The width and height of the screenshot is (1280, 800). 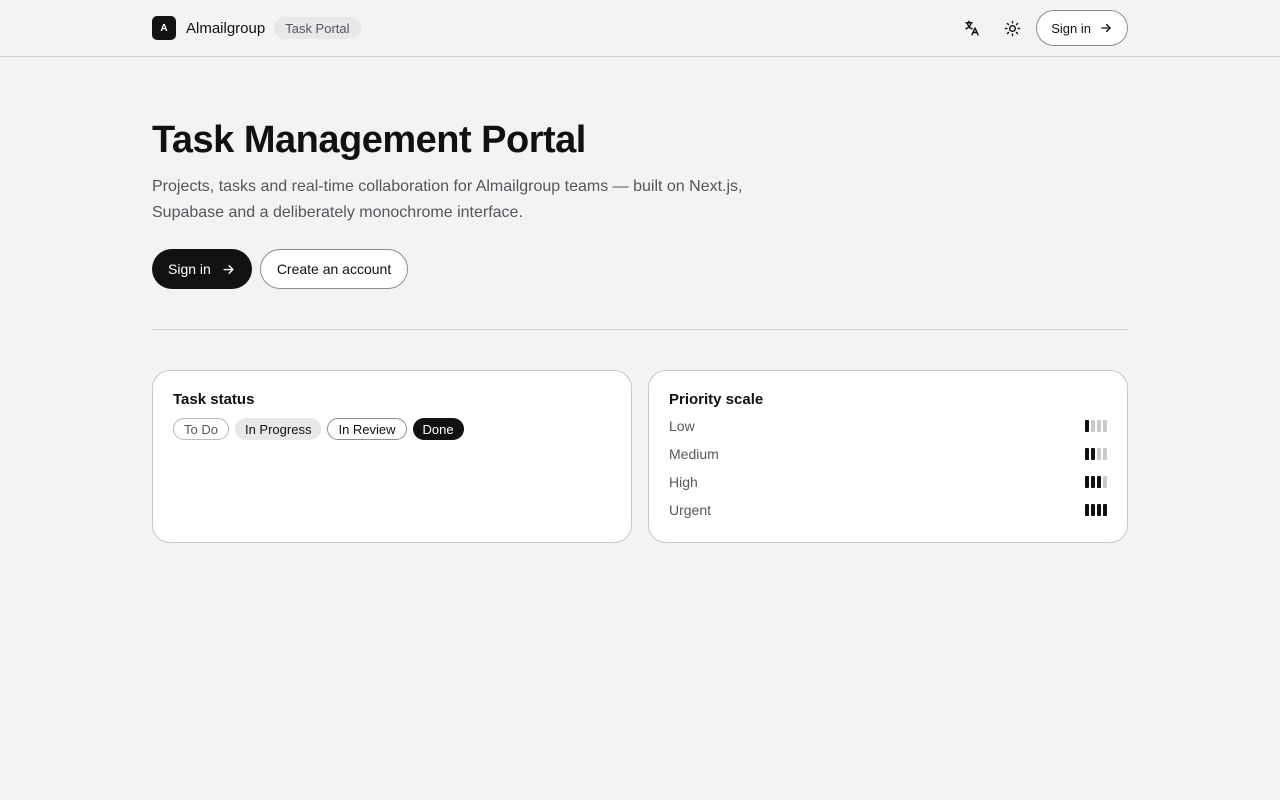 I want to click on sign-in-button: Sign in, so click(x=202, y=269).